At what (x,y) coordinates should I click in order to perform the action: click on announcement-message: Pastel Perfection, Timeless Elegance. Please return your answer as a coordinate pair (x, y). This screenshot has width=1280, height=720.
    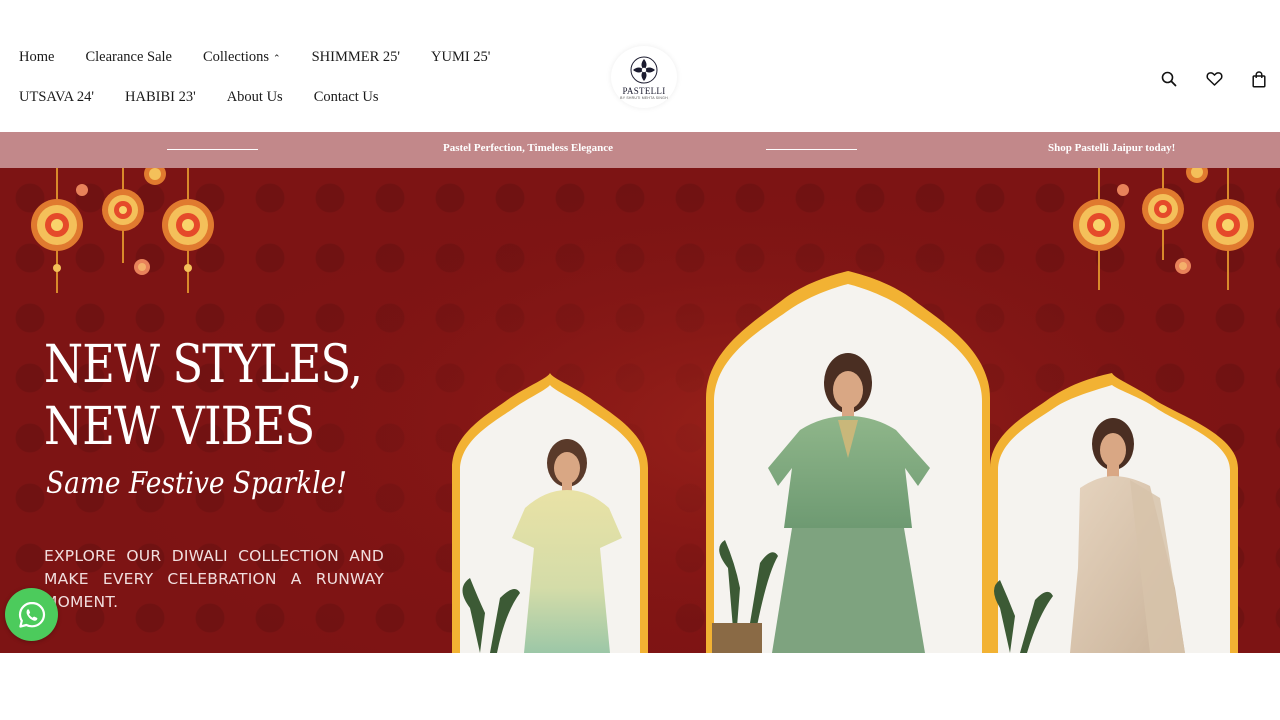
    Looking at the image, I should click on (528, 148).